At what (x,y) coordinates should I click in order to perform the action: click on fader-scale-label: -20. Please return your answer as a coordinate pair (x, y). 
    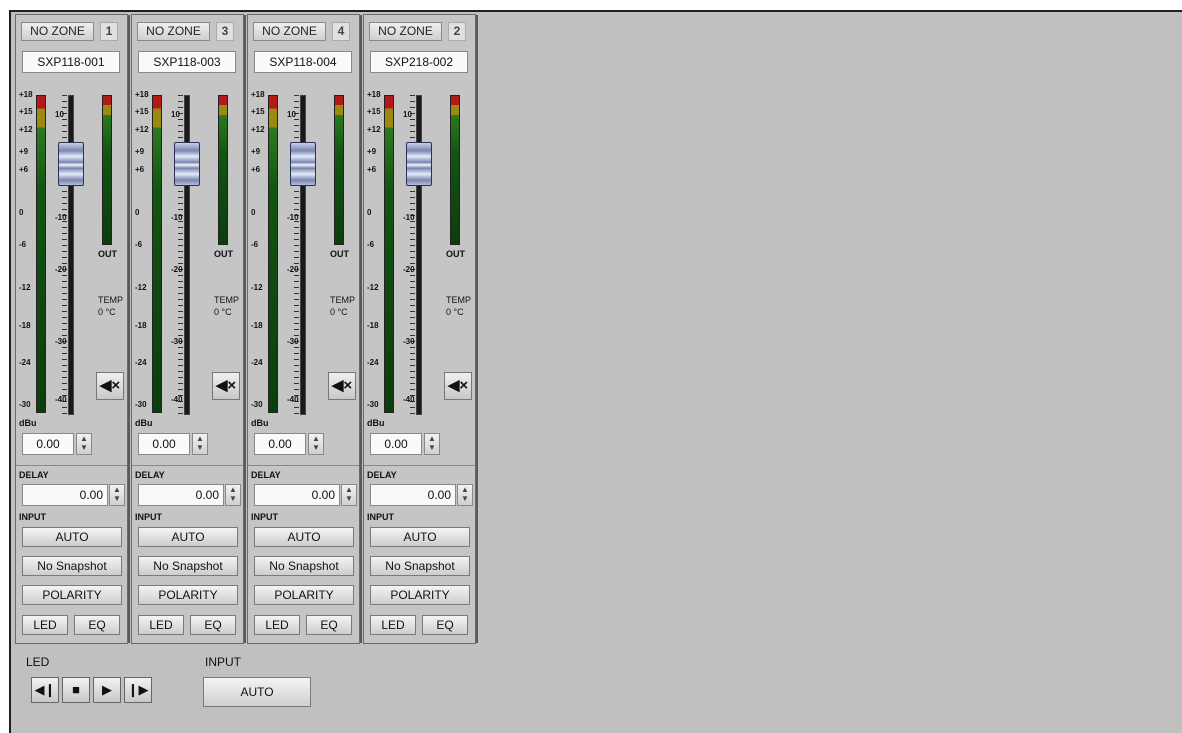
    Looking at the image, I should click on (177, 269).